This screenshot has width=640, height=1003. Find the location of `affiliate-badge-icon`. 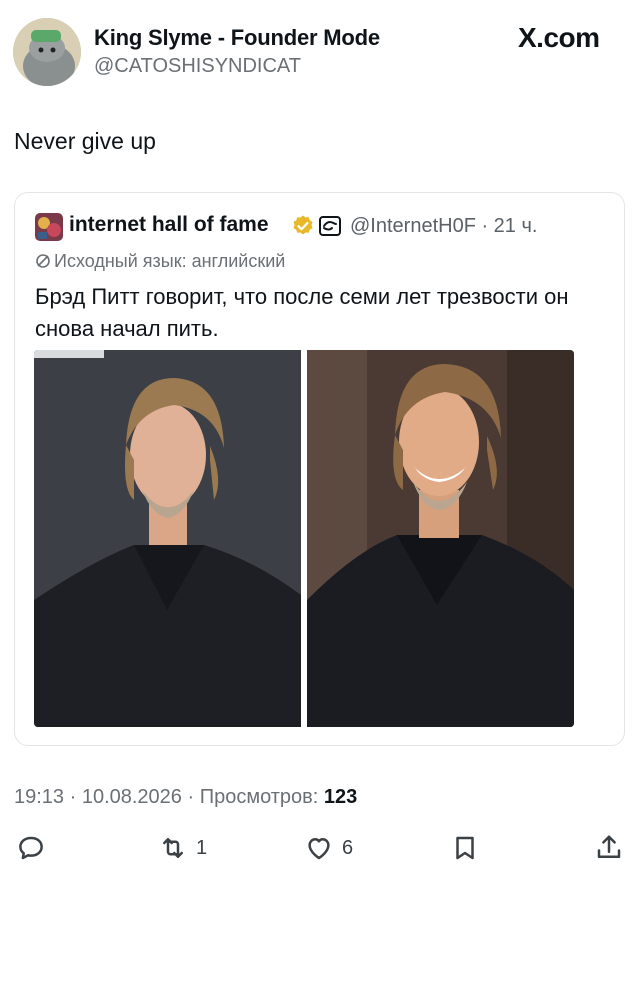

affiliate-badge-icon is located at coordinates (330, 226).